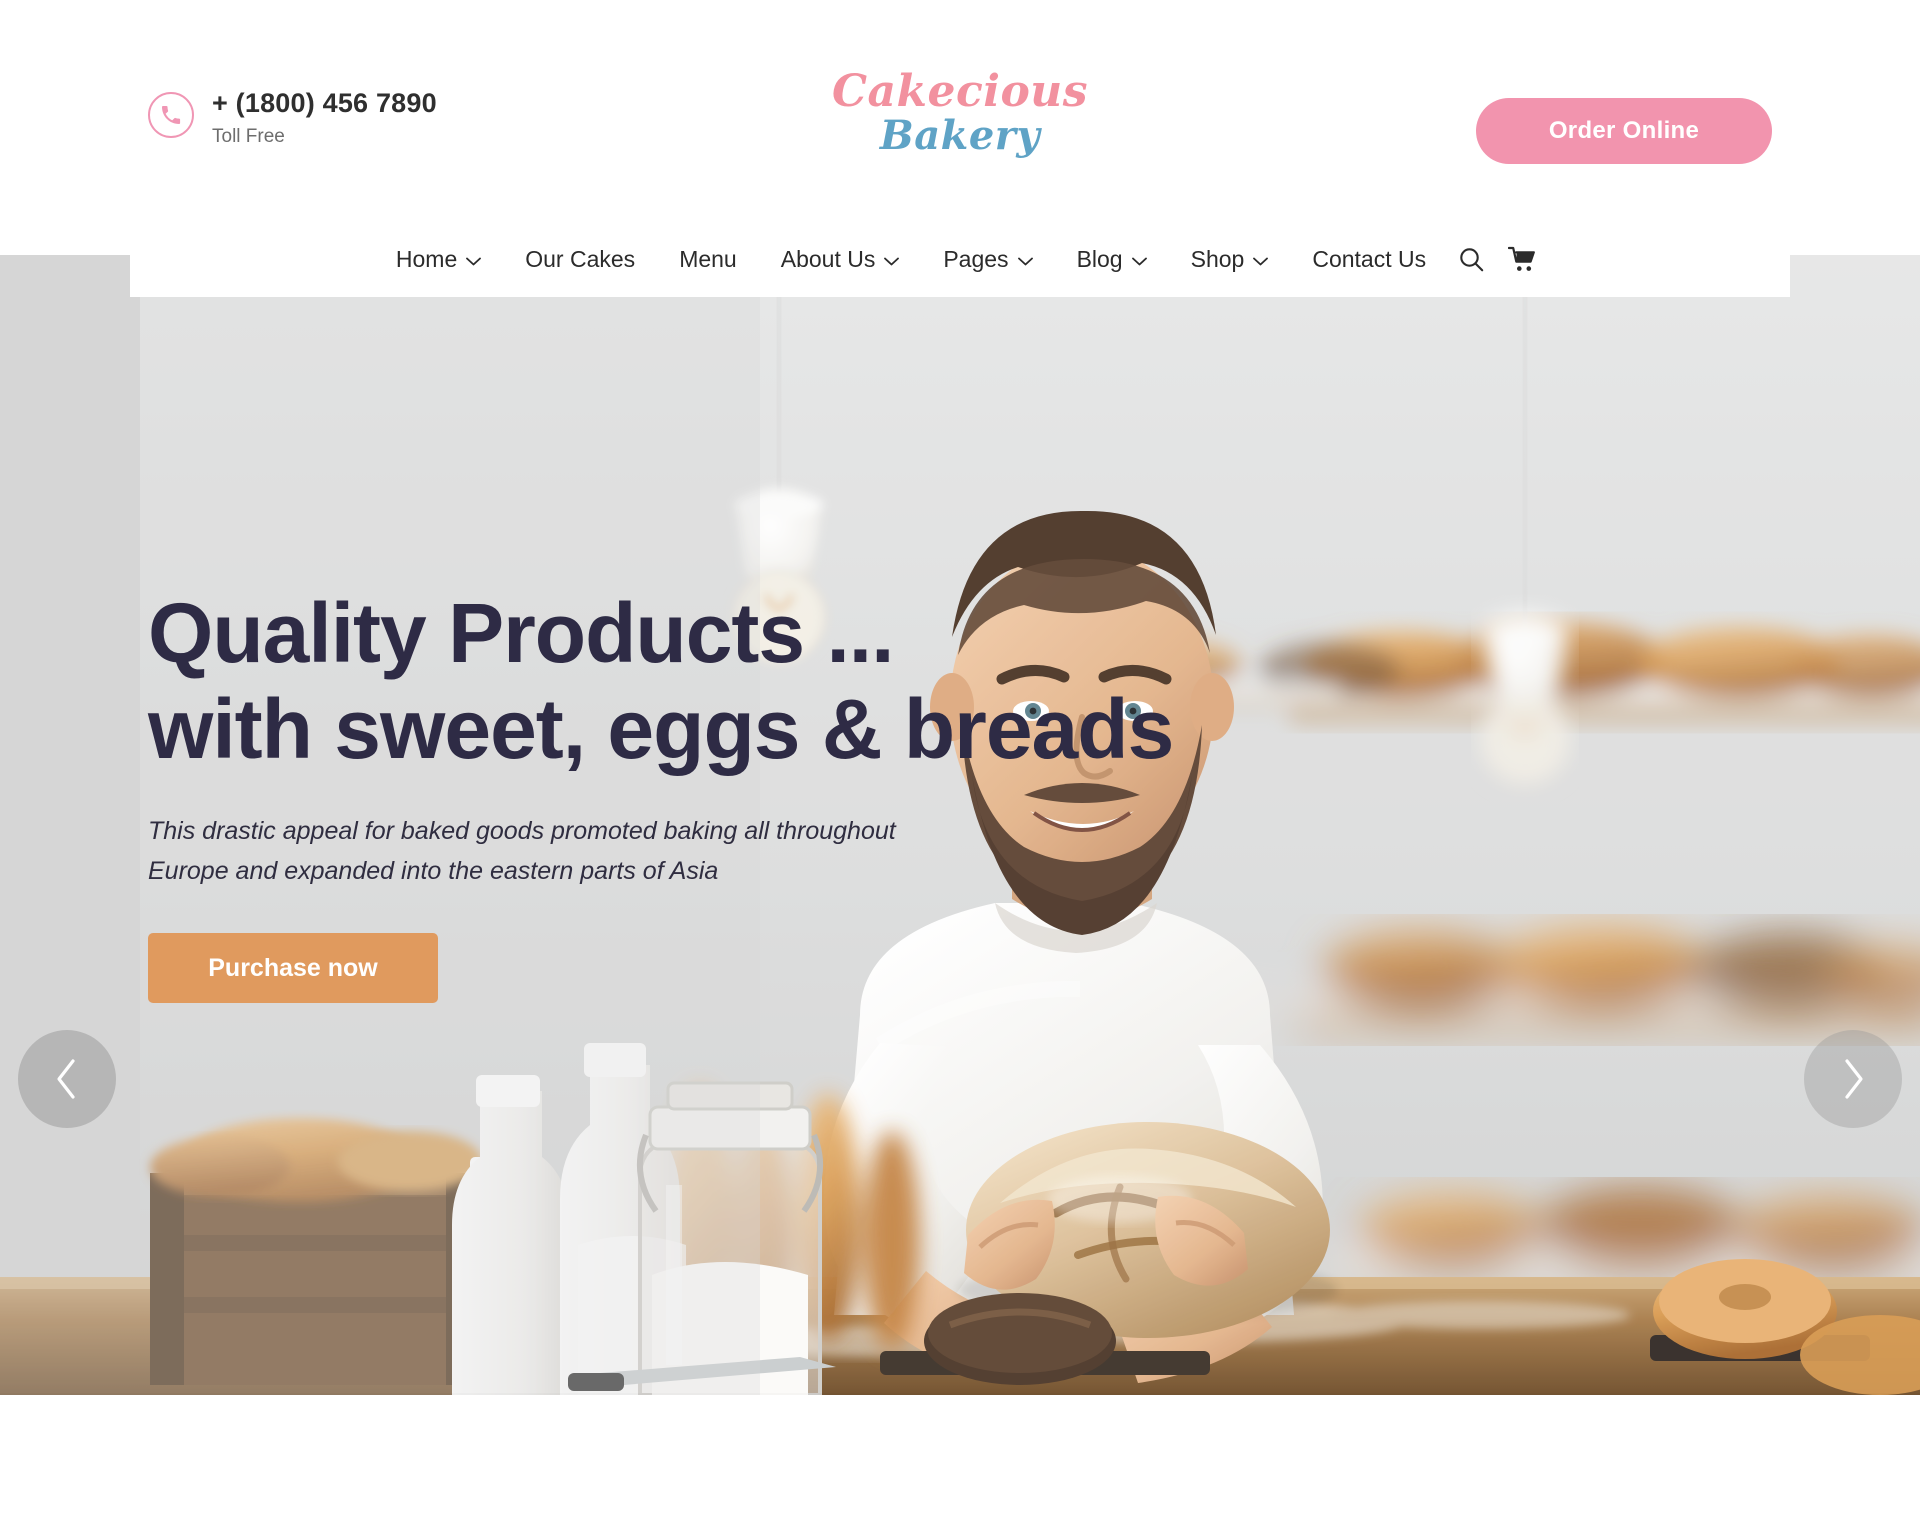 This screenshot has height=1536, width=1920. What do you see at coordinates (426, 259) in the screenshot?
I see `nav-label: Home` at bounding box center [426, 259].